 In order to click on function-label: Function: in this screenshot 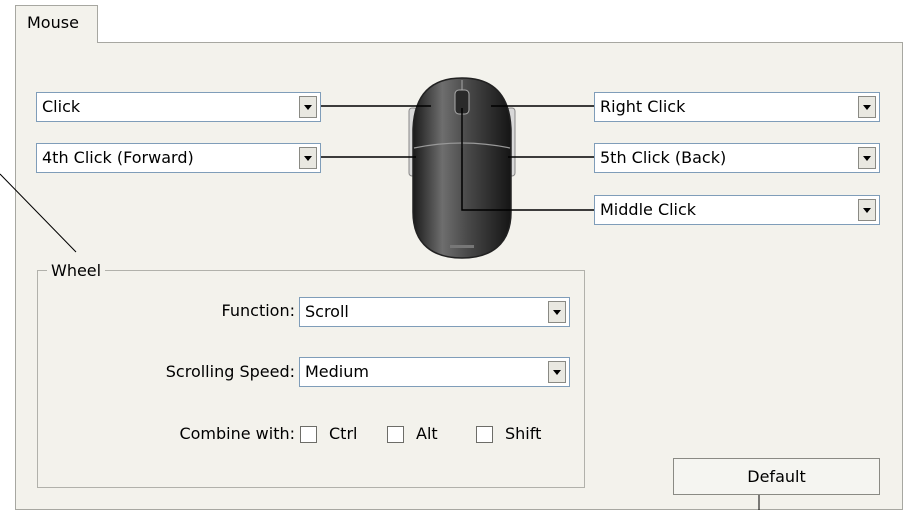, I will do `click(258, 310)`.